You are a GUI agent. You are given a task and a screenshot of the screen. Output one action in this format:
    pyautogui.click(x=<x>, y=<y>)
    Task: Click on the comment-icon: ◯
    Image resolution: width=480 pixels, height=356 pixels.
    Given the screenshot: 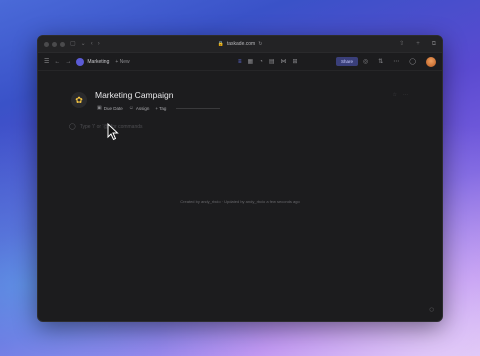 What is the action you would take?
    pyautogui.click(x=72, y=127)
    